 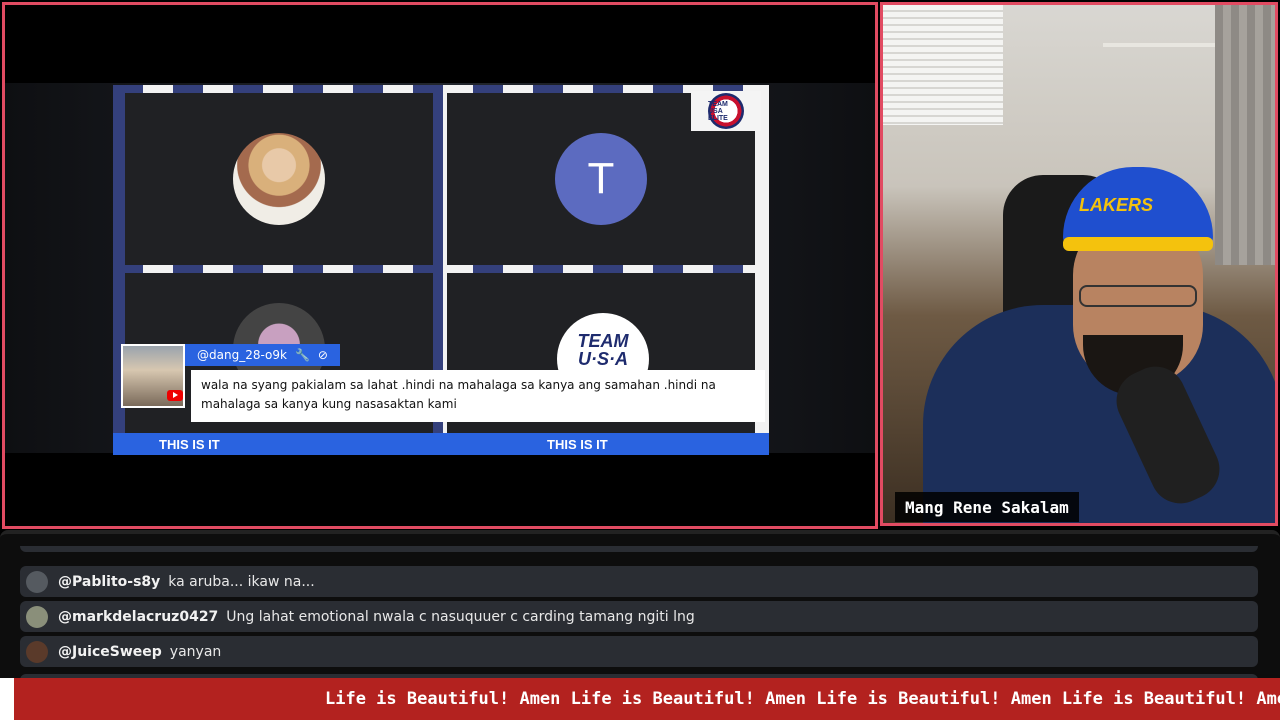 What do you see at coordinates (1138, 296) in the screenshot?
I see `glasses` at bounding box center [1138, 296].